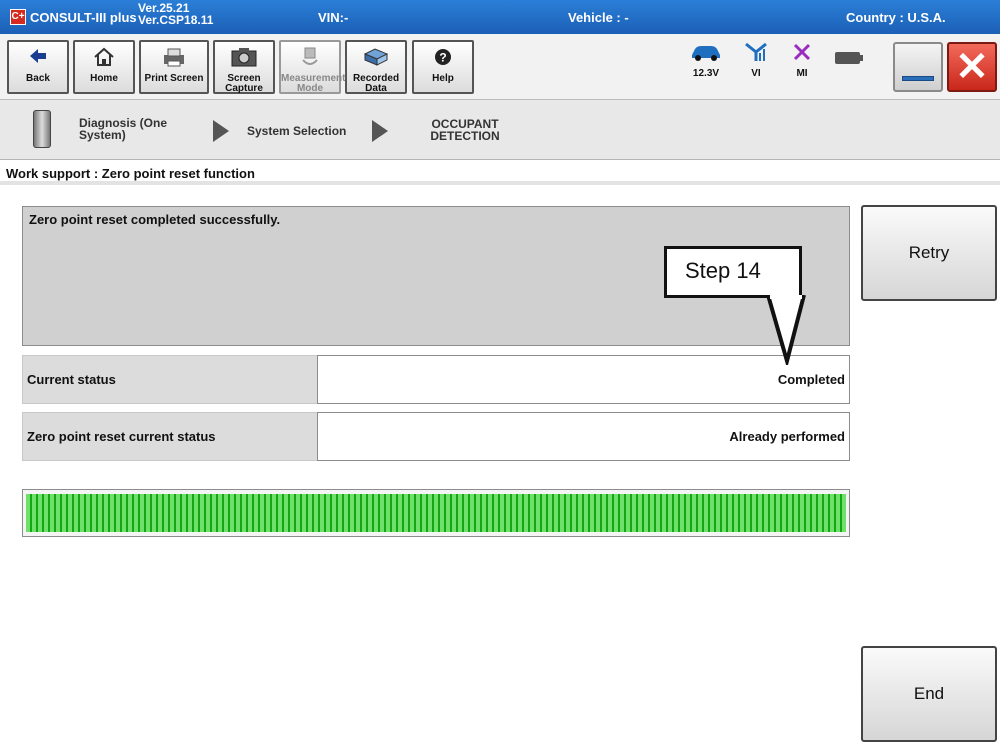  Describe the element at coordinates (174, 60) in the screenshot. I see `printer-icon` at that location.